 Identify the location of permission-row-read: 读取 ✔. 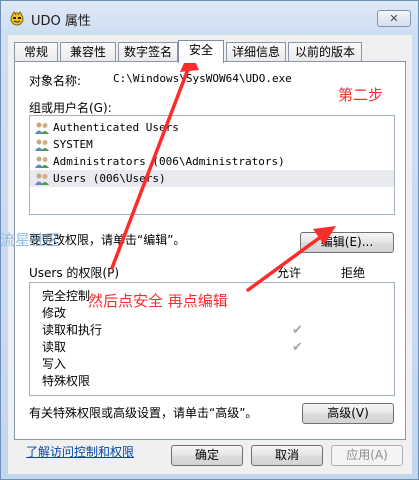
(212, 347).